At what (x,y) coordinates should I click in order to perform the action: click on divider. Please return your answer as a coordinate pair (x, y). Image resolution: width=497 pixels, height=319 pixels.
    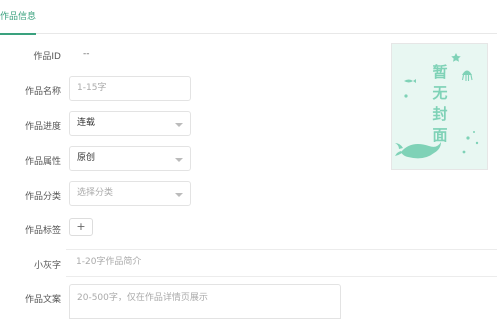
    Looking at the image, I should click on (281, 276).